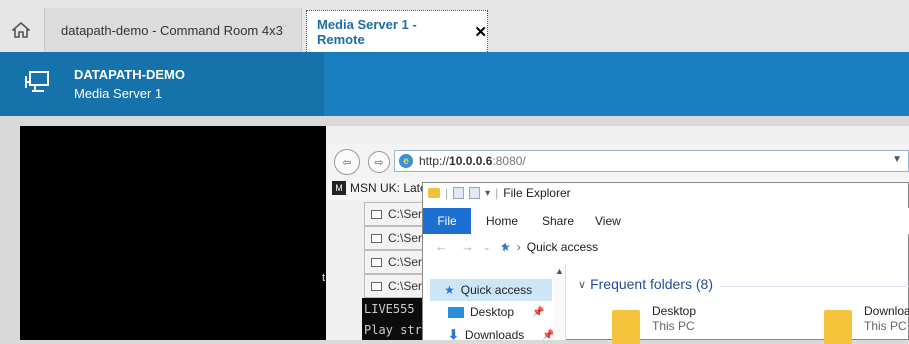 The width and height of the screenshot is (909, 344). Describe the element at coordinates (814, 286) in the screenshot. I see `section-divider` at that location.